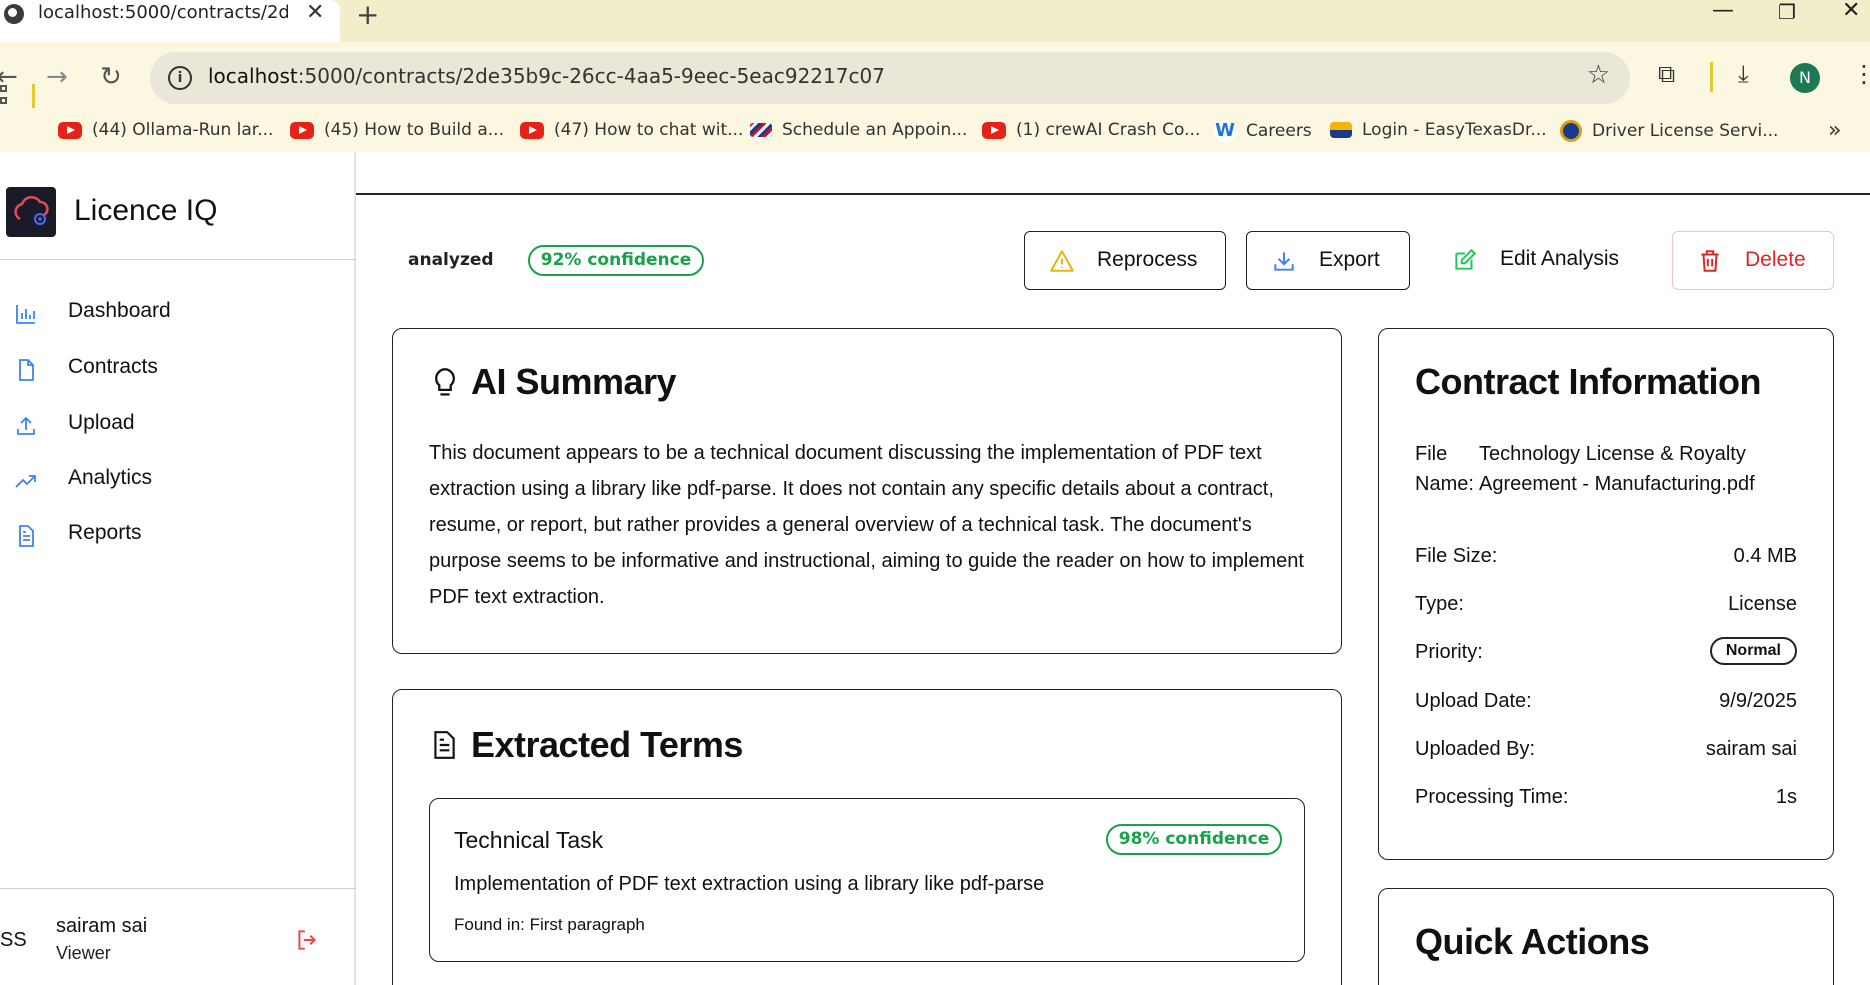  What do you see at coordinates (1753, 651) in the screenshot?
I see `priority-badge: Normal` at bounding box center [1753, 651].